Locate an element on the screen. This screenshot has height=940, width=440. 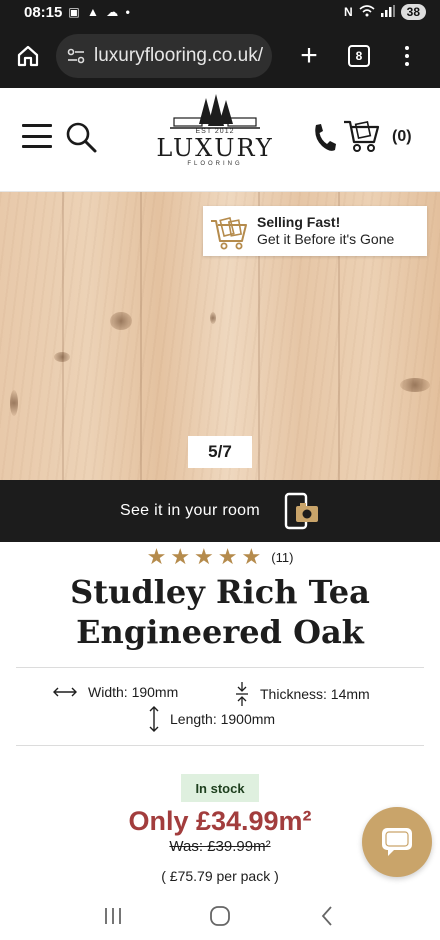
cart-boxes-icon is located at coordinates (229, 233).